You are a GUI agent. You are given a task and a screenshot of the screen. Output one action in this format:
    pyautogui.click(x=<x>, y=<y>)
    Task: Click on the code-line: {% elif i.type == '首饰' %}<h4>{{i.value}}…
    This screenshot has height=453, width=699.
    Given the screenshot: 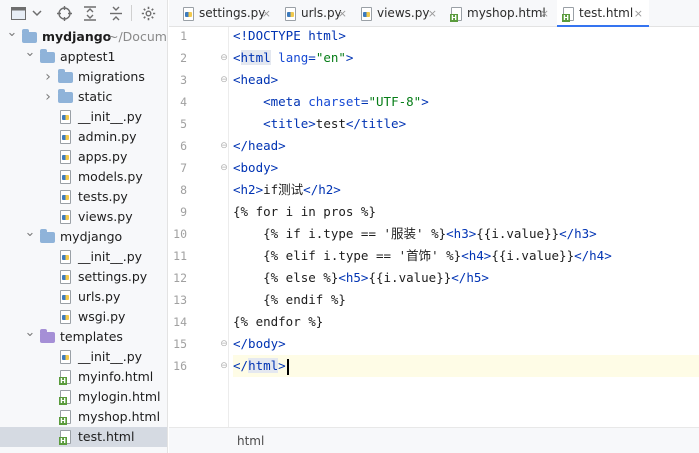 What is the action you would take?
    pyautogui.click(x=466, y=256)
    